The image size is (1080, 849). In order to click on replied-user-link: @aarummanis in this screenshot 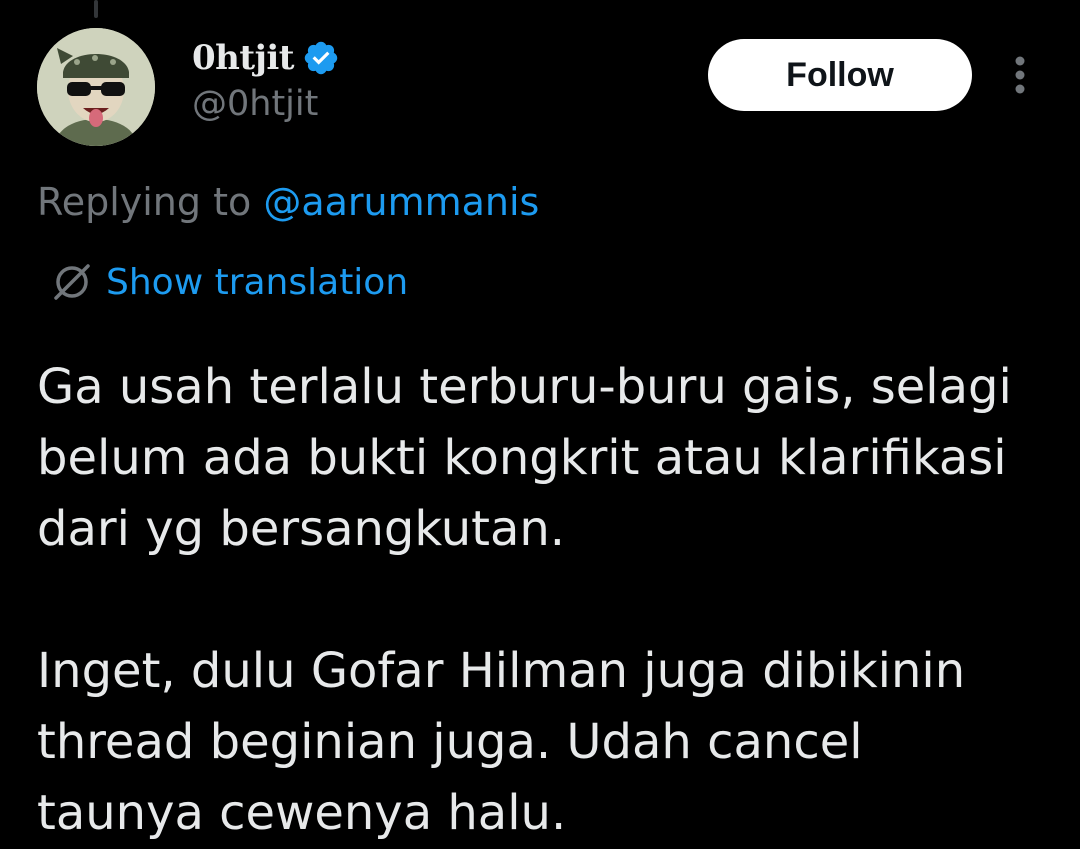, I will do `click(401, 202)`.